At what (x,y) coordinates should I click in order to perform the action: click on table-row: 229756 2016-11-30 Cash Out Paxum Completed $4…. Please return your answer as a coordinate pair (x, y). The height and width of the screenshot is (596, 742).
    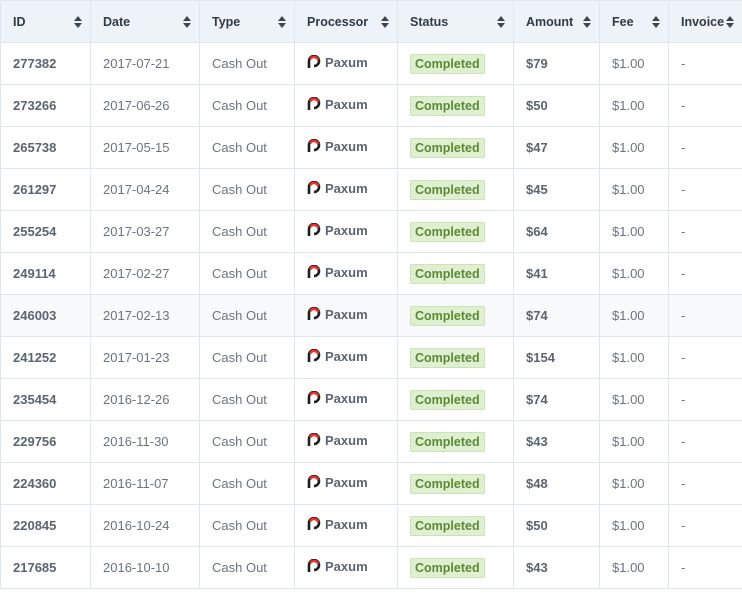
    Looking at the image, I should click on (371, 441).